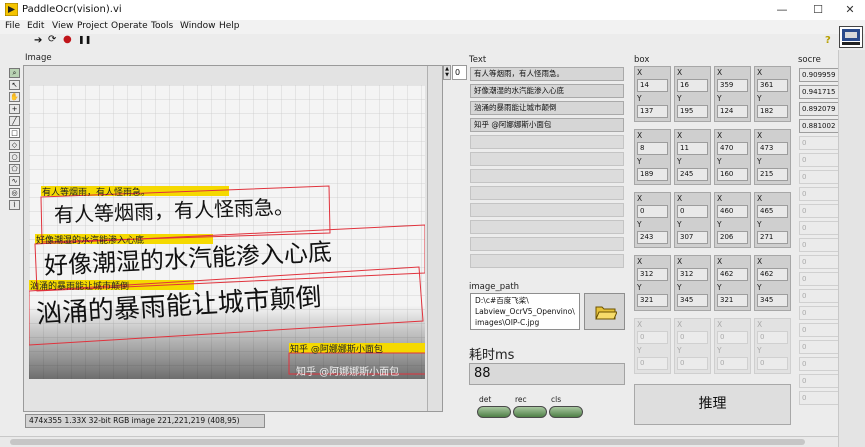 This screenshot has height=447, width=865. Describe the element at coordinates (818, 10) in the screenshot. I see `maximize-button: ☐` at that location.